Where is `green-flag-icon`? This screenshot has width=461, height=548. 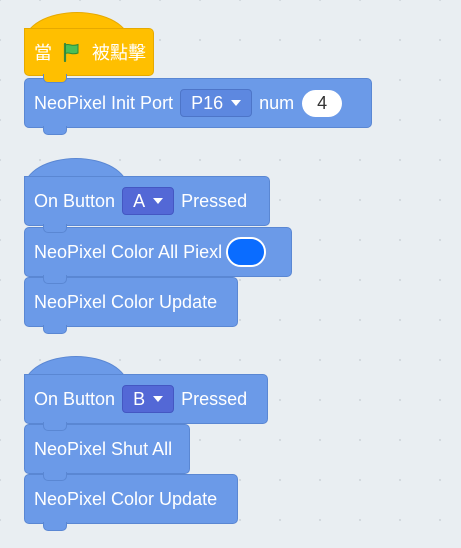
green-flag-icon is located at coordinates (72, 52).